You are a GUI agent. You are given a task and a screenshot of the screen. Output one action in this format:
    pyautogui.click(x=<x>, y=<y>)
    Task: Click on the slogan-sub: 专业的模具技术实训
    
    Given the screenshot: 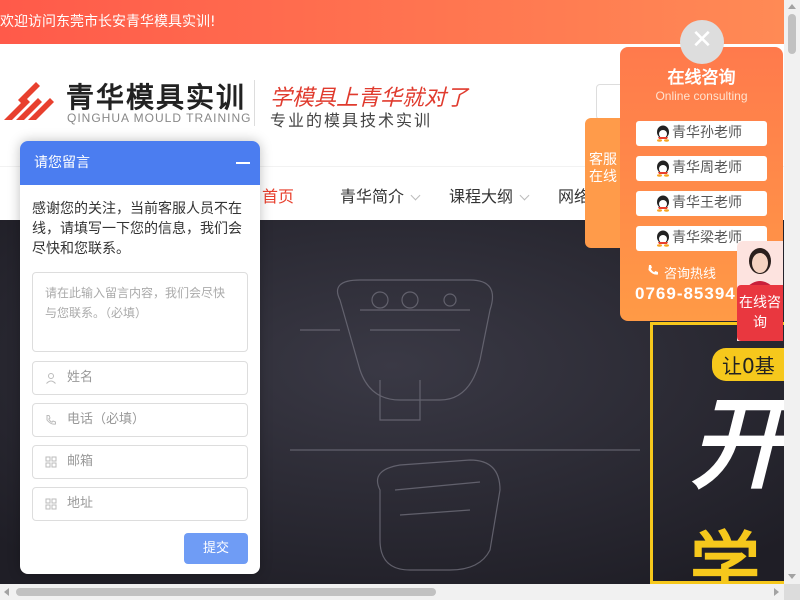 What is the action you would take?
    pyautogui.click(x=351, y=120)
    